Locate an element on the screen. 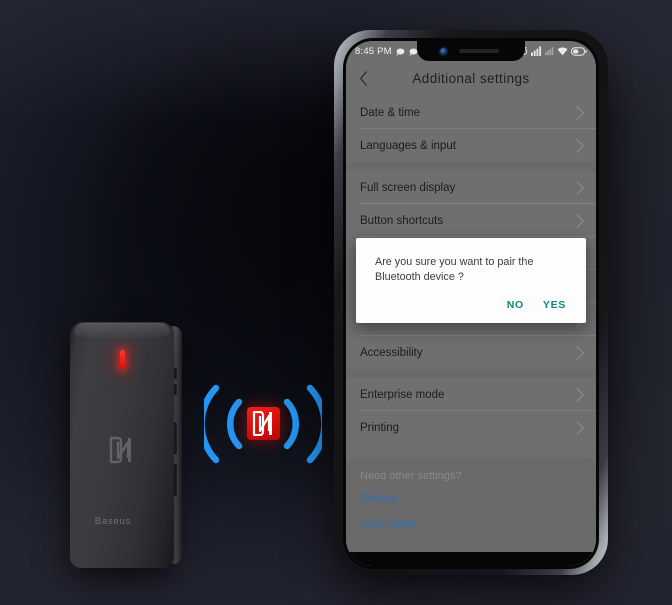  battery-icon is located at coordinates (579, 51).